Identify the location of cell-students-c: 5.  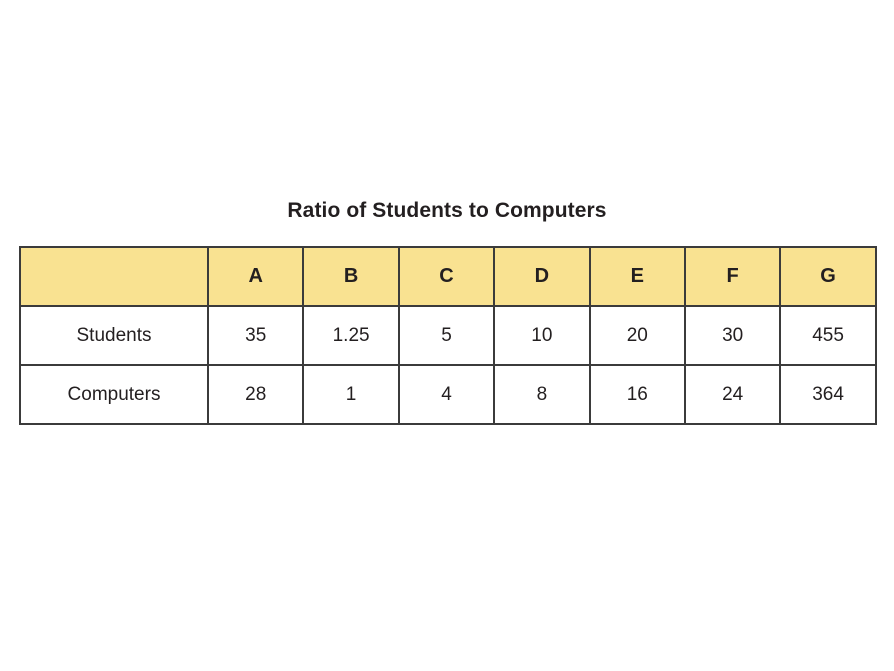
(446, 335).